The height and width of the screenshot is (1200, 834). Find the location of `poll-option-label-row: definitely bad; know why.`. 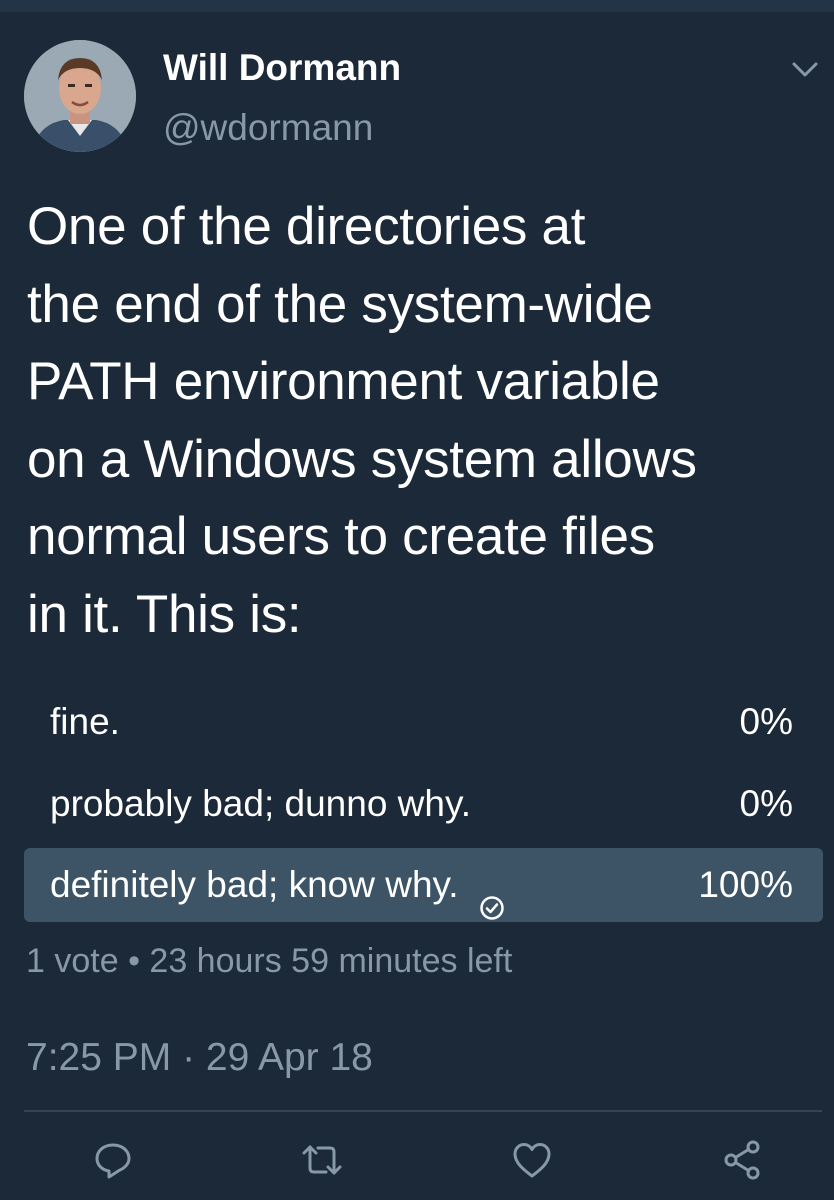

poll-option-label-row: definitely bad; know why. is located at coordinates (277, 885).